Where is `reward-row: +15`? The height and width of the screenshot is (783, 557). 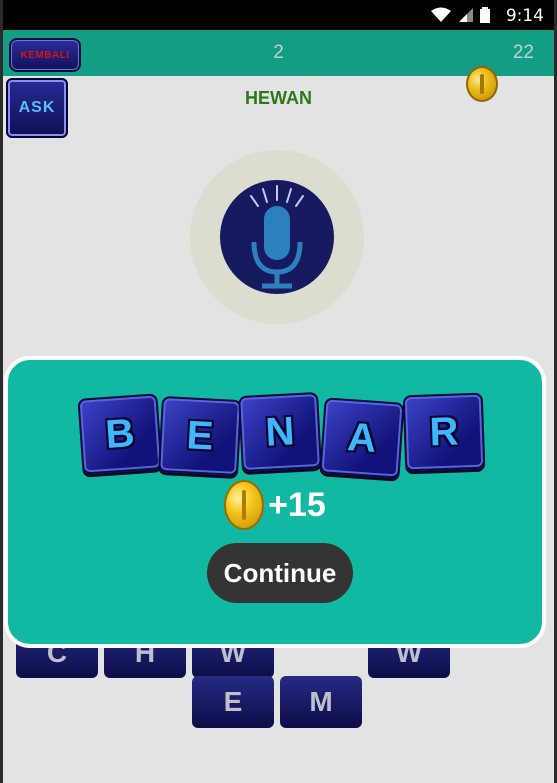 reward-row: +15 is located at coordinates (275, 505).